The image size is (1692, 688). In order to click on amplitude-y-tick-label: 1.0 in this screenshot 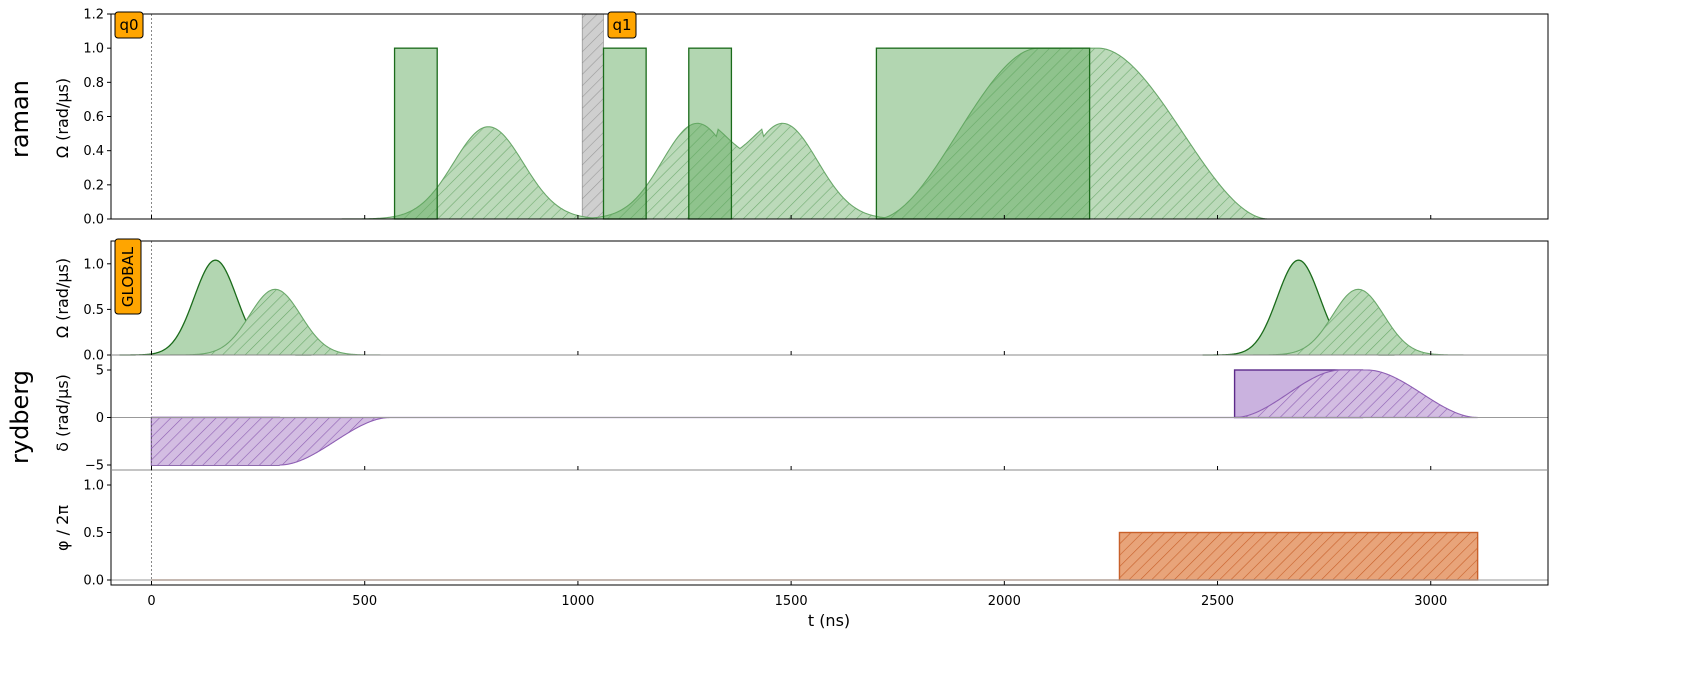, I will do `click(93, 264)`.